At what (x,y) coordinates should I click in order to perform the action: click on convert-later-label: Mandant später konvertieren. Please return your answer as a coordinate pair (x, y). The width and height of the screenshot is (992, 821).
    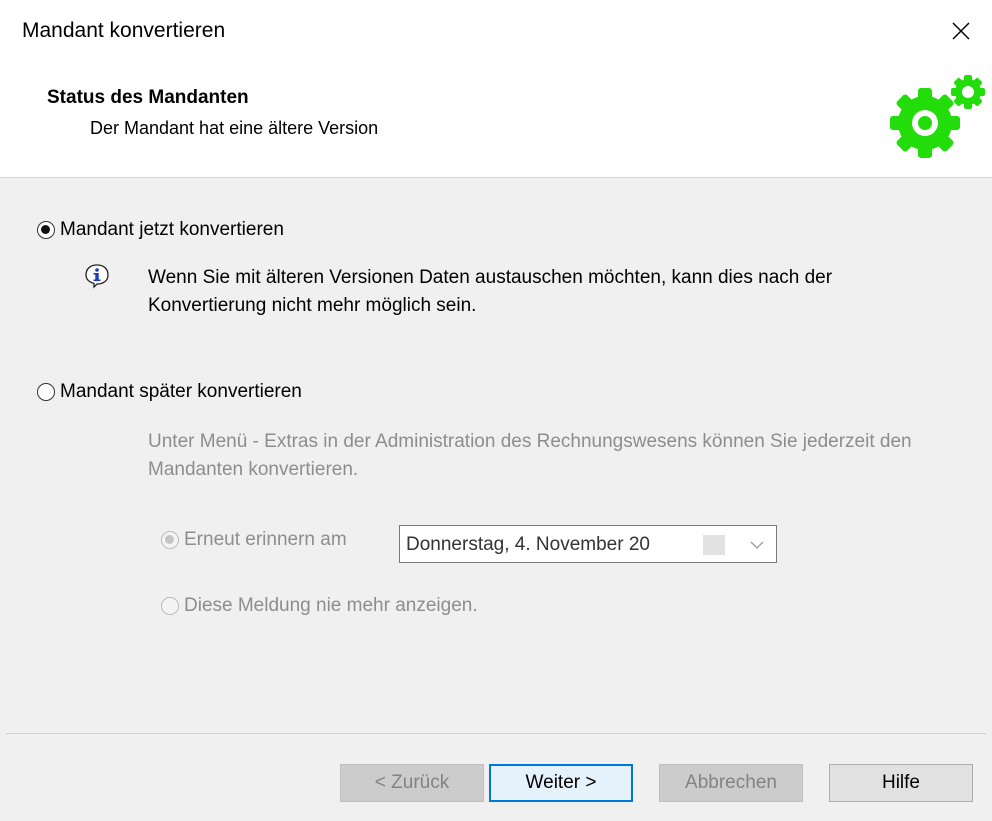
    Looking at the image, I should click on (181, 391).